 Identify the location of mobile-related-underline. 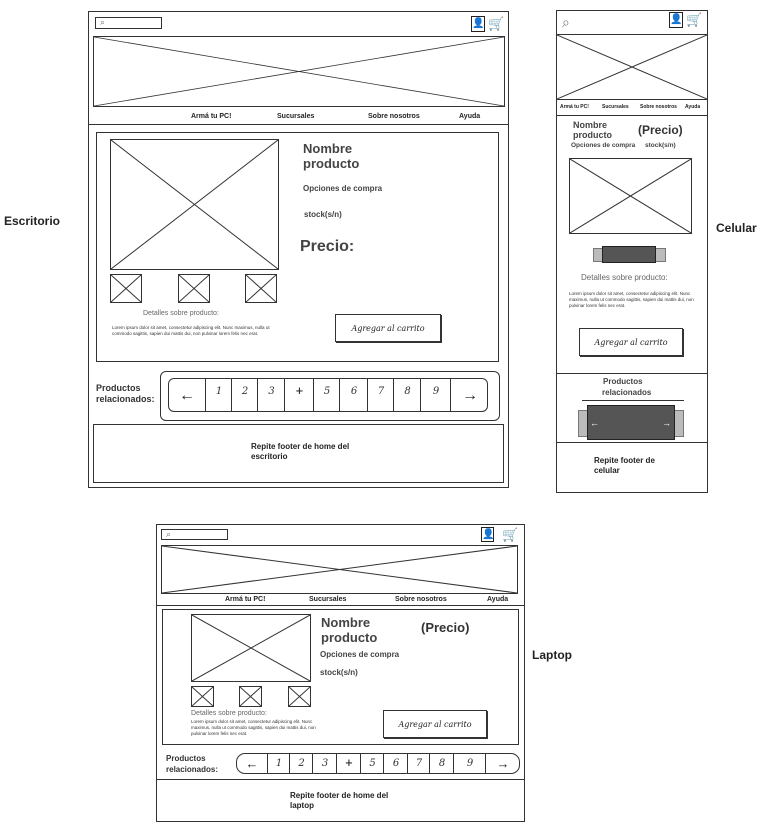
(633, 400).